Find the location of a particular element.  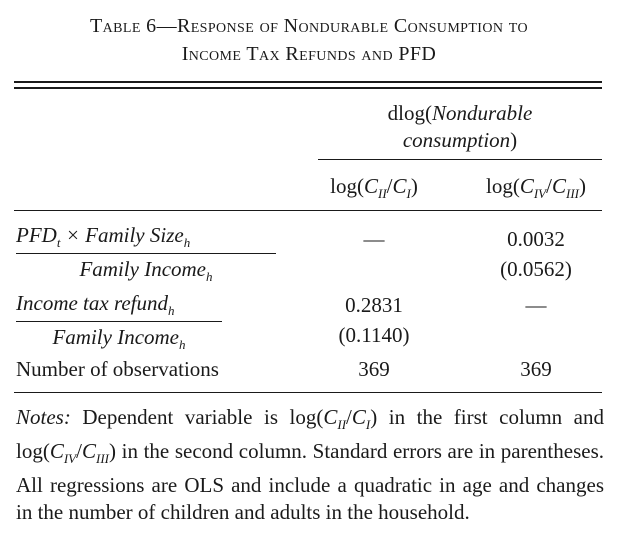

obs-row-label: Number of observations is located at coordinates (117, 369).